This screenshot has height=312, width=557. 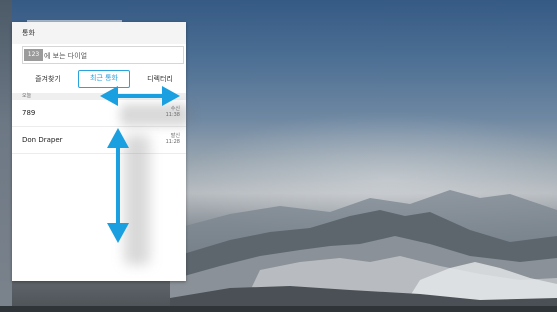 What do you see at coordinates (140, 164) in the screenshot?
I see `gesture-arrows` at bounding box center [140, 164].